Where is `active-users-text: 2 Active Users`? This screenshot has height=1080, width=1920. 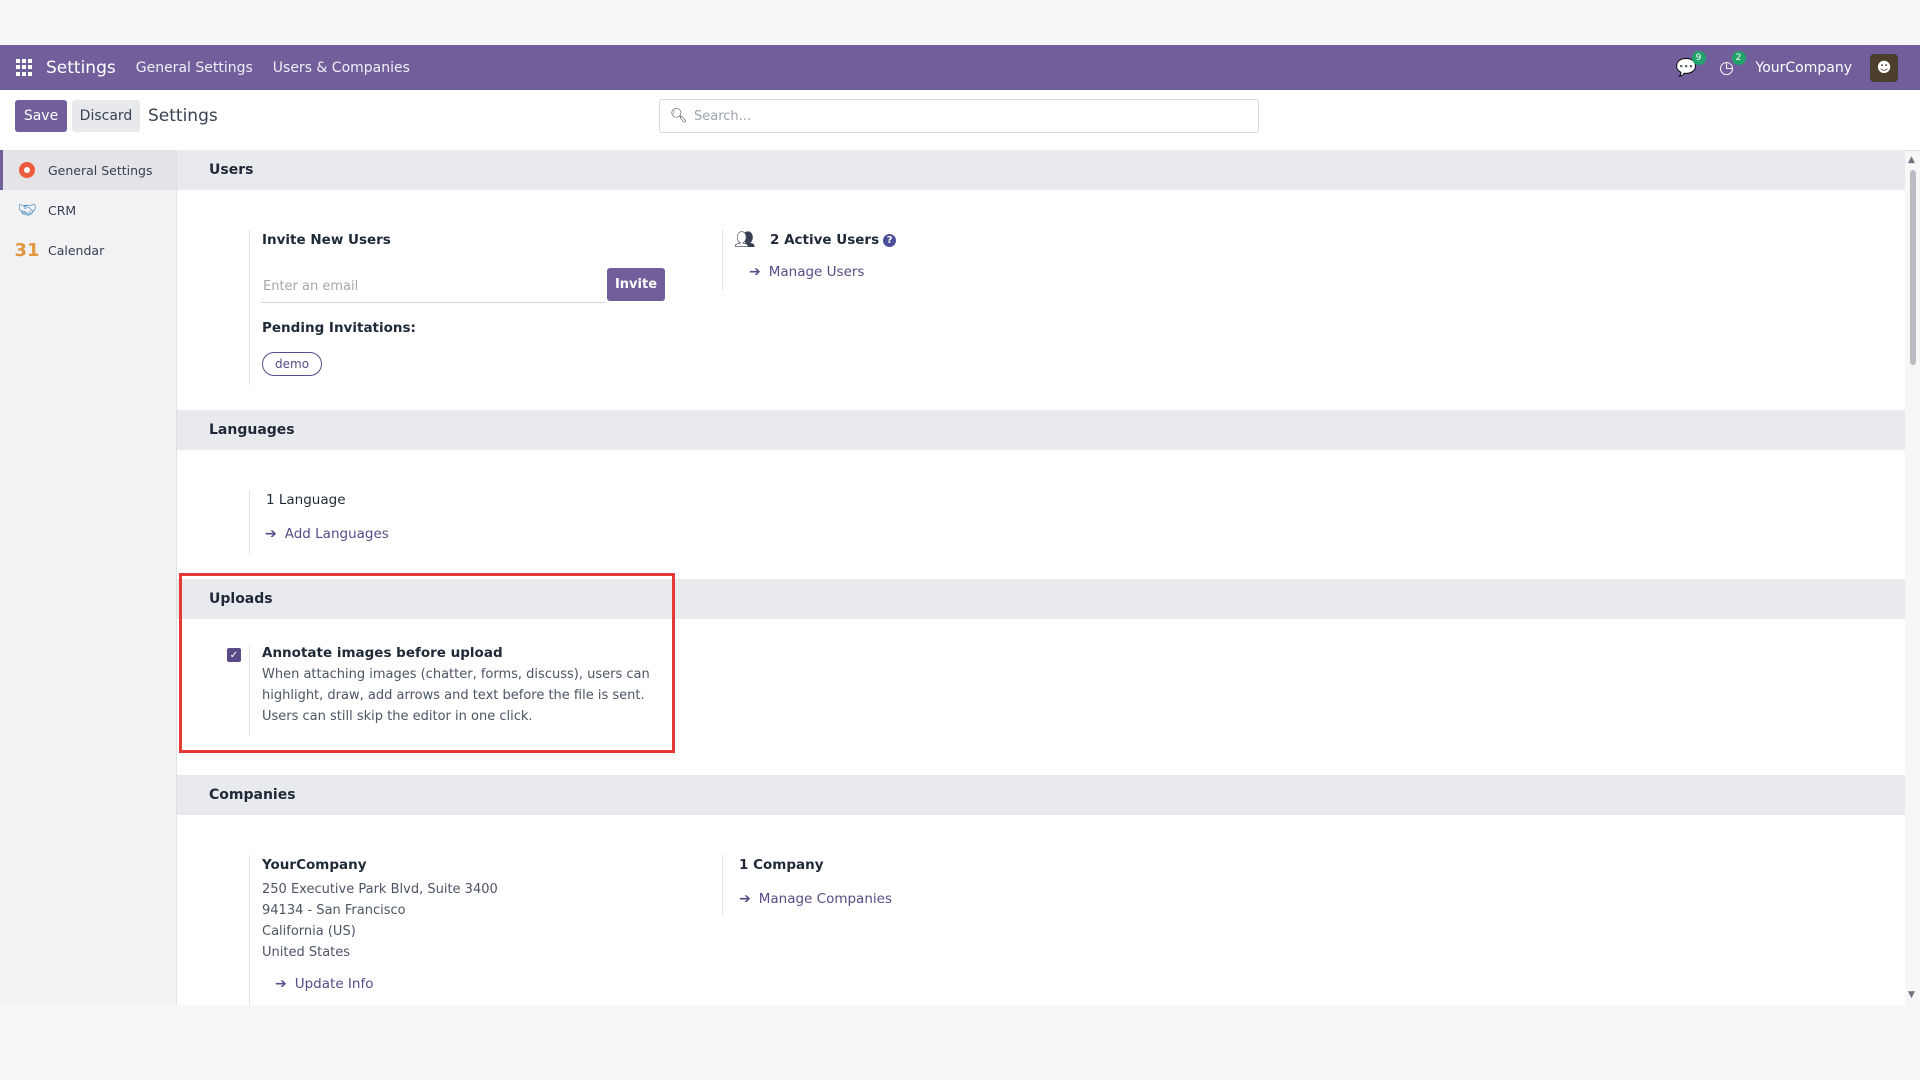
active-users-text: 2 Active Users is located at coordinates (825, 240).